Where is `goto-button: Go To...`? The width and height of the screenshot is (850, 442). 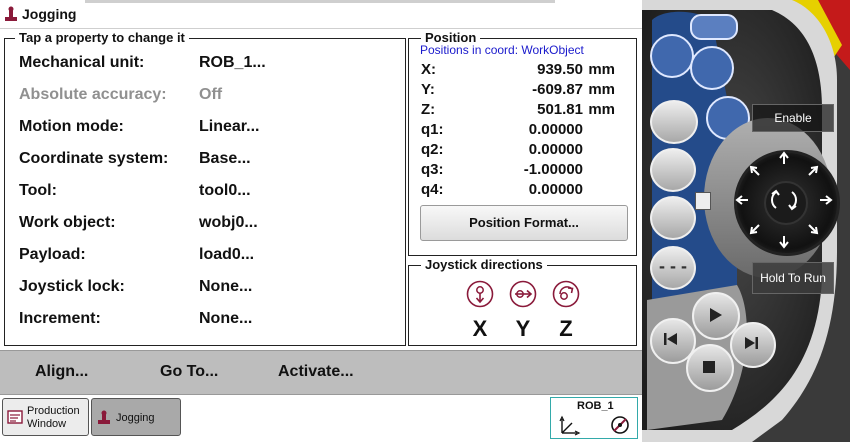 goto-button: Go To... is located at coordinates (189, 372).